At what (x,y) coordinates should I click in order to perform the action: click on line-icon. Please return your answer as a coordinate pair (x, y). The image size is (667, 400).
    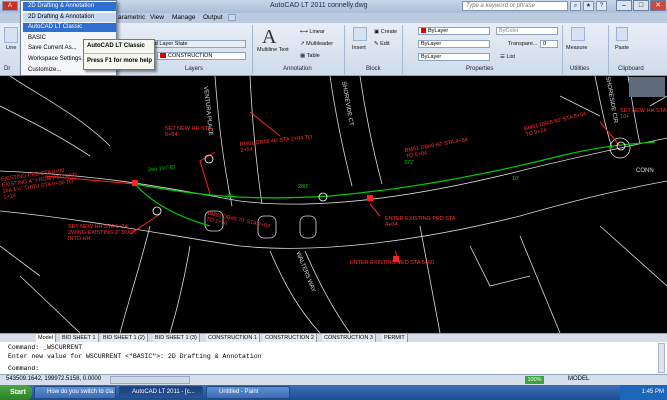
    Looking at the image, I should click on (11, 35).